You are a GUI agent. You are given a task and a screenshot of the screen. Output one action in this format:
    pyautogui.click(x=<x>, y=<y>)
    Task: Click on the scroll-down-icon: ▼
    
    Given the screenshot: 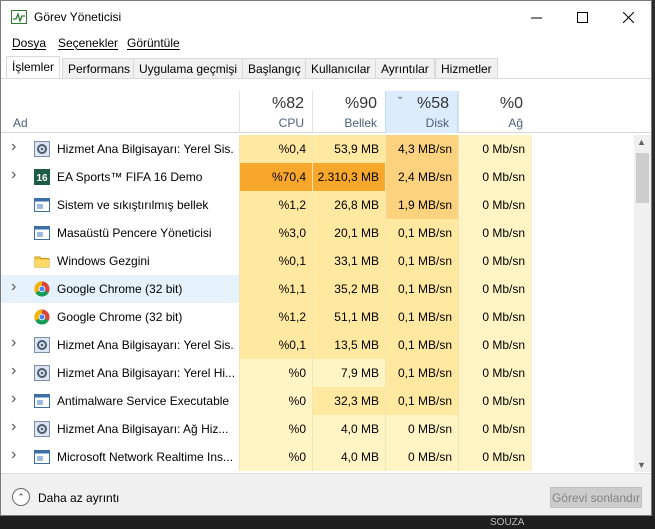 What is the action you would take?
    pyautogui.click(x=641, y=465)
    